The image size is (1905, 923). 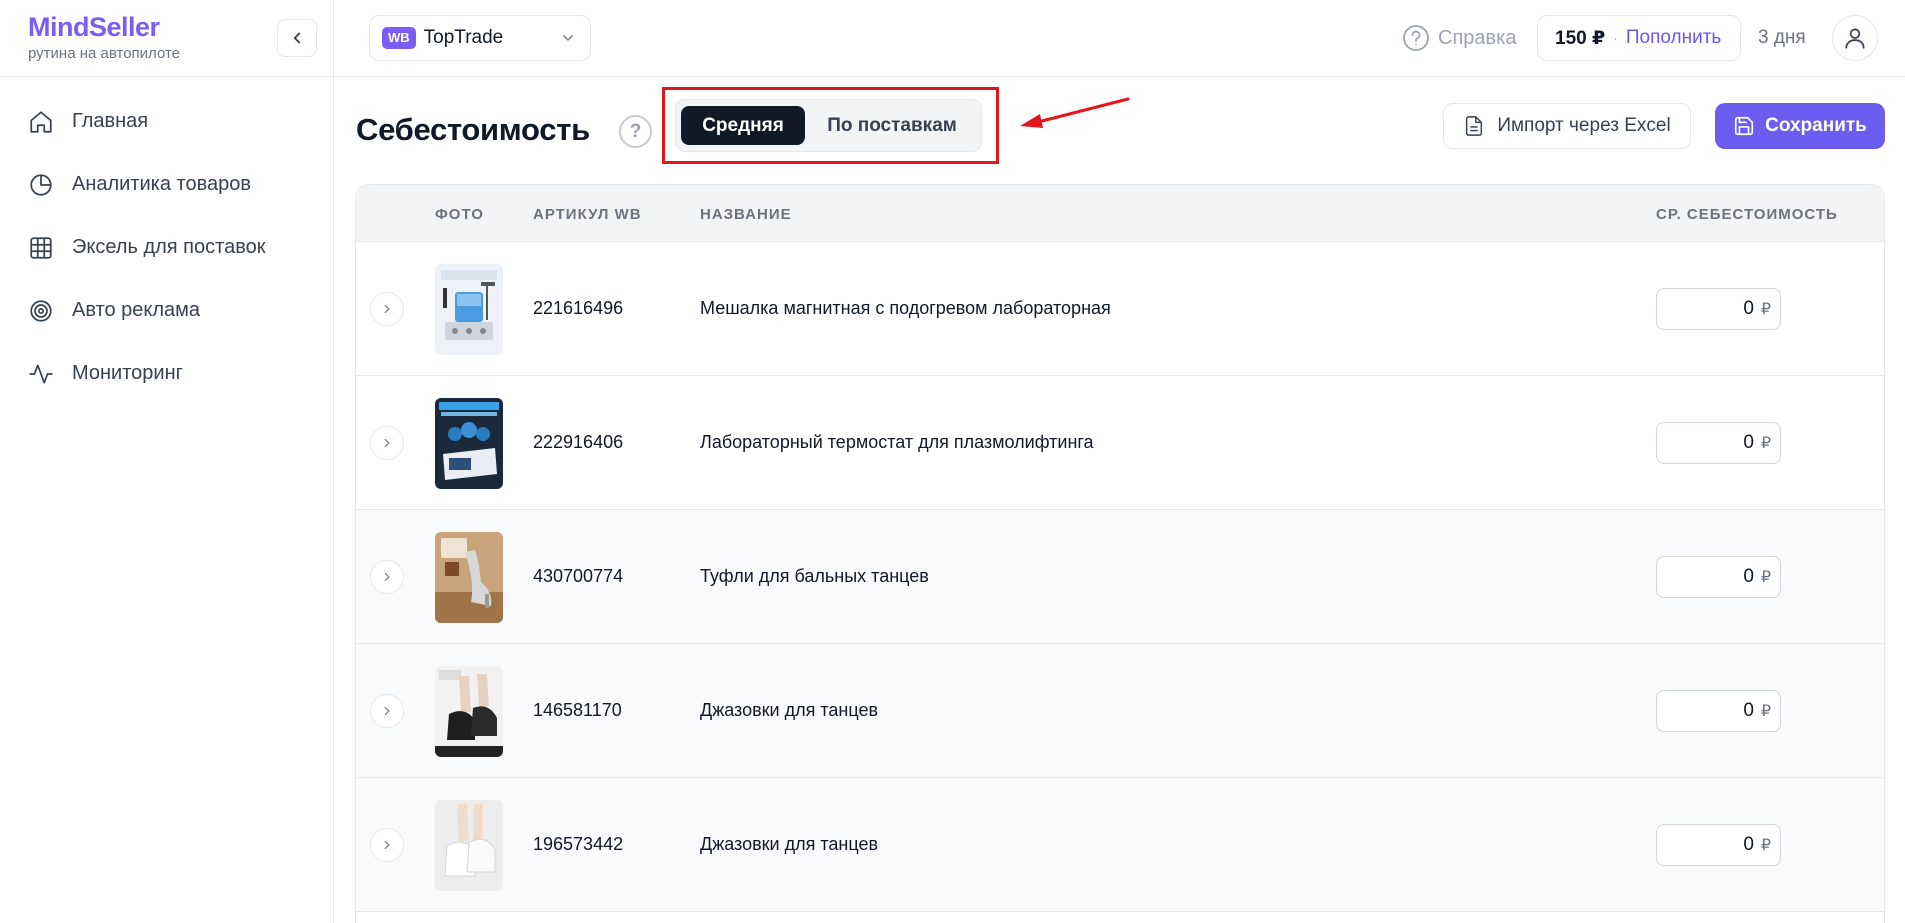 What do you see at coordinates (463, 37) in the screenshot?
I see `store-name: TopTrade` at bounding box center [463, 37].